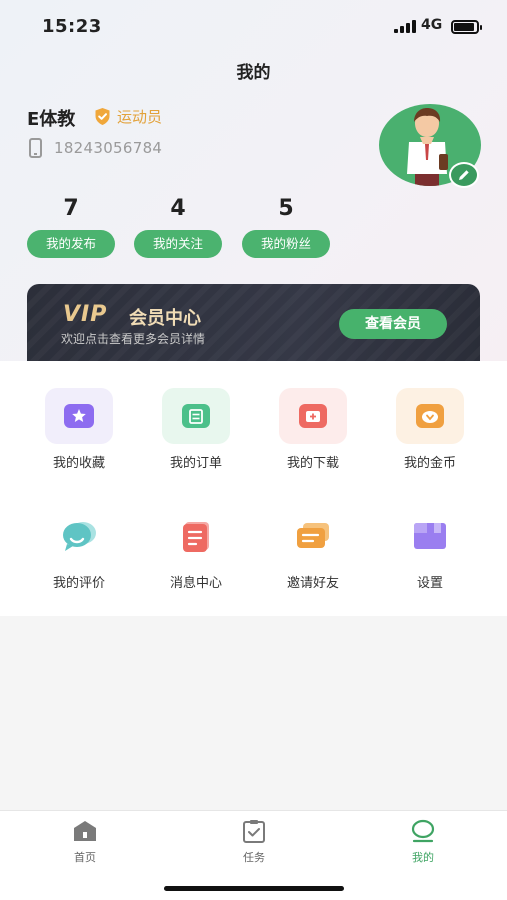  Describe the element at coordinates (85, 831) in the screenshot. I see `home-icon` at that location.